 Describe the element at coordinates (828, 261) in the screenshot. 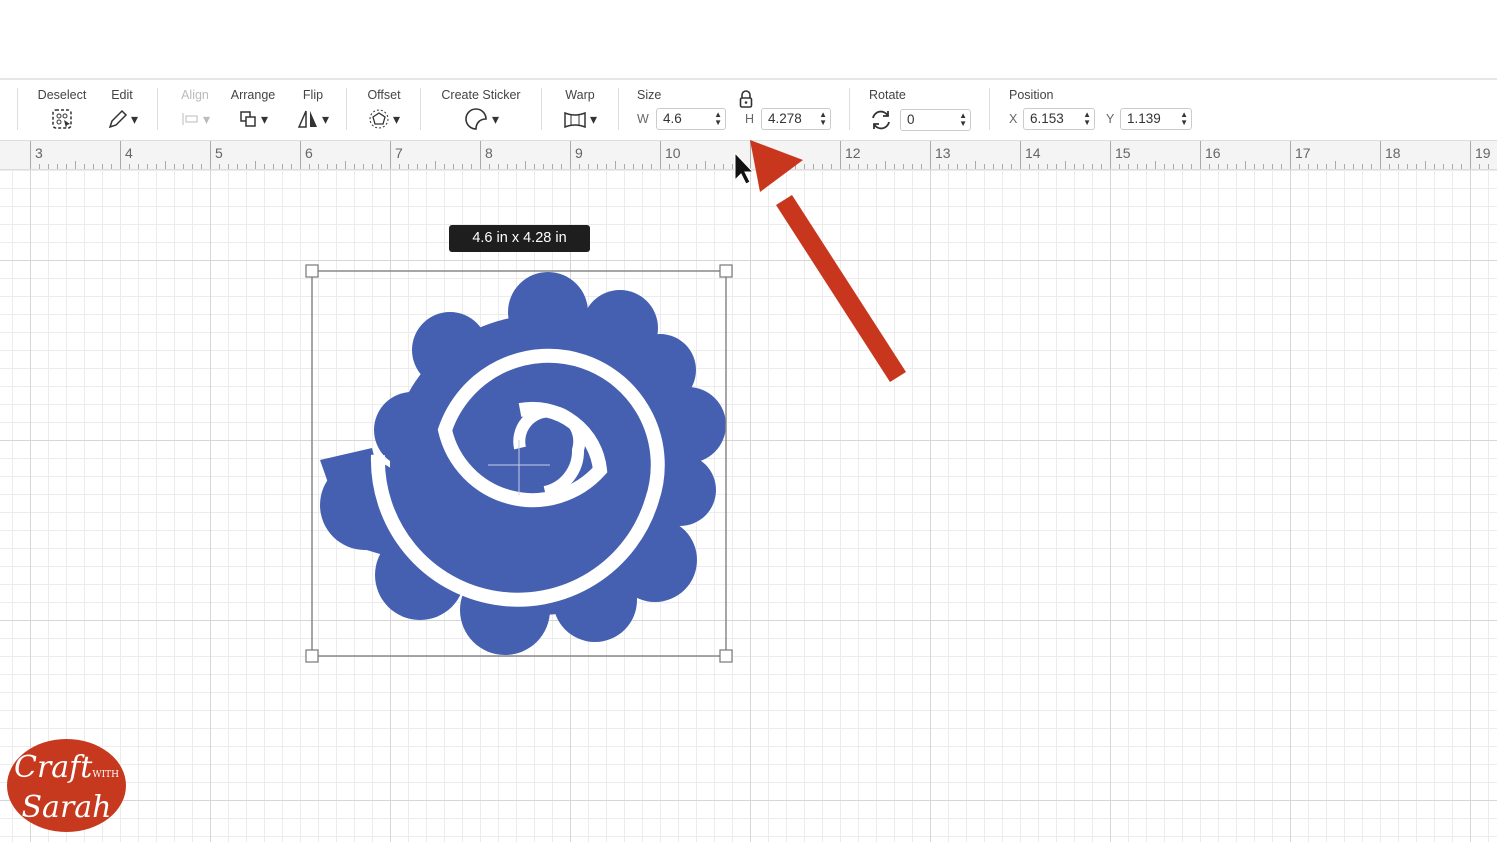

I see `annotation-arrow` at that location.